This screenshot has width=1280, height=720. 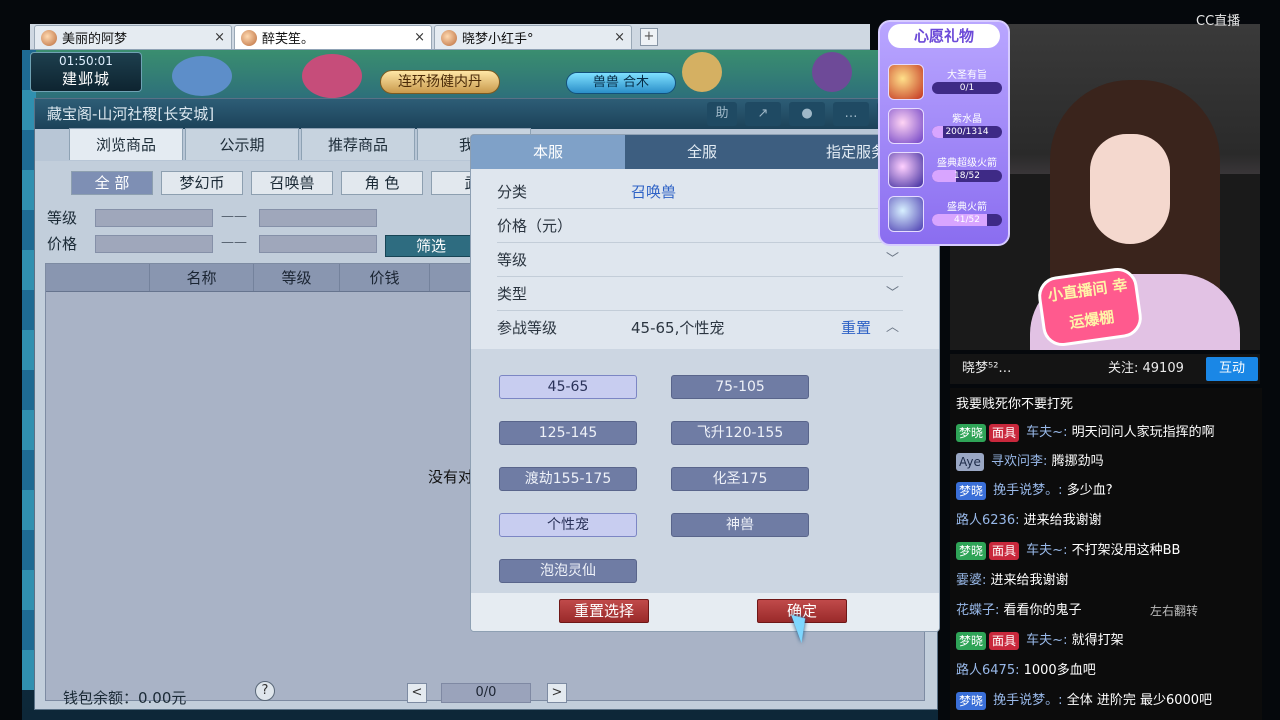 What do you see at coordinates (62, 244) in the screenshot?
I see `price-label: 价格` at bounding box center [62, 244].